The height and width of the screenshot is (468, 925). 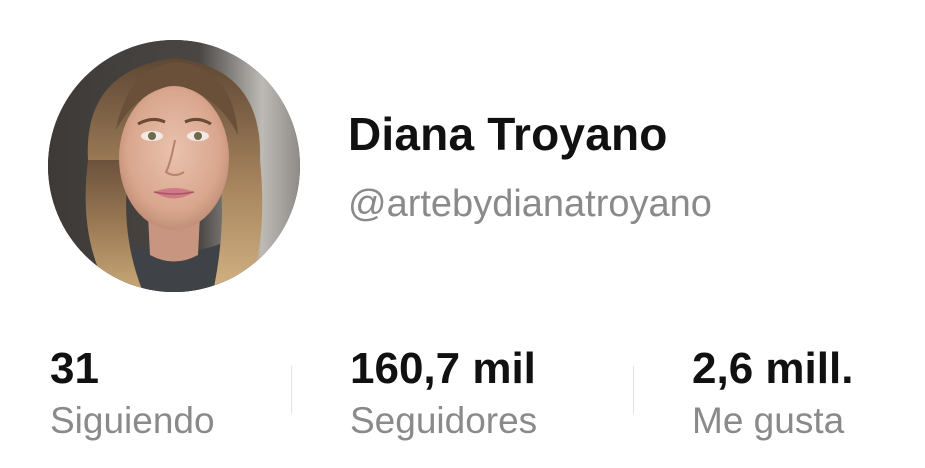 I want to click on stat-followers: 160,7 mil Seguidores, so click(x=443, y=392).